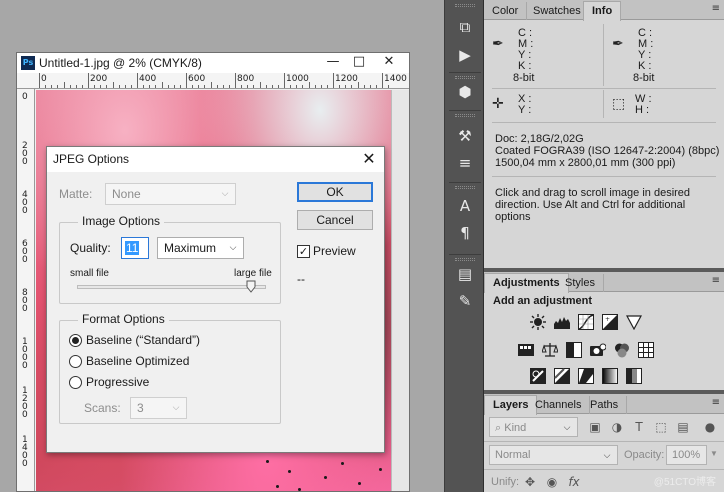 This screenshot has width=724, height=492. Describe the element at coordinates (400, 290) in the screenshot. I see `vertical-scrollbar` at that location.